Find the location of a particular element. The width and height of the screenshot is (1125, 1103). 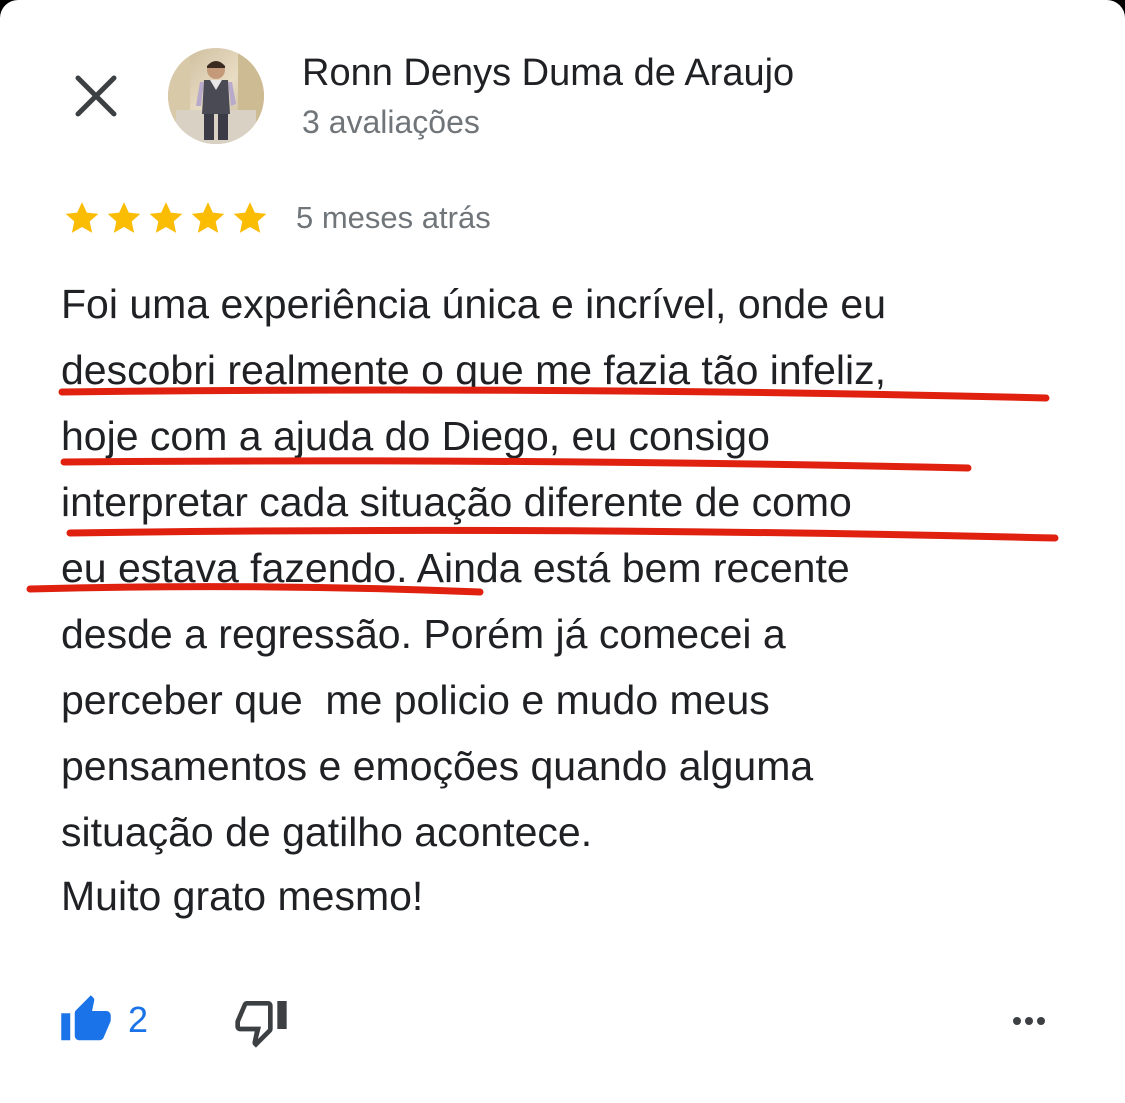

review-time: 5 meses atrás is located at coordinates (393, 217).